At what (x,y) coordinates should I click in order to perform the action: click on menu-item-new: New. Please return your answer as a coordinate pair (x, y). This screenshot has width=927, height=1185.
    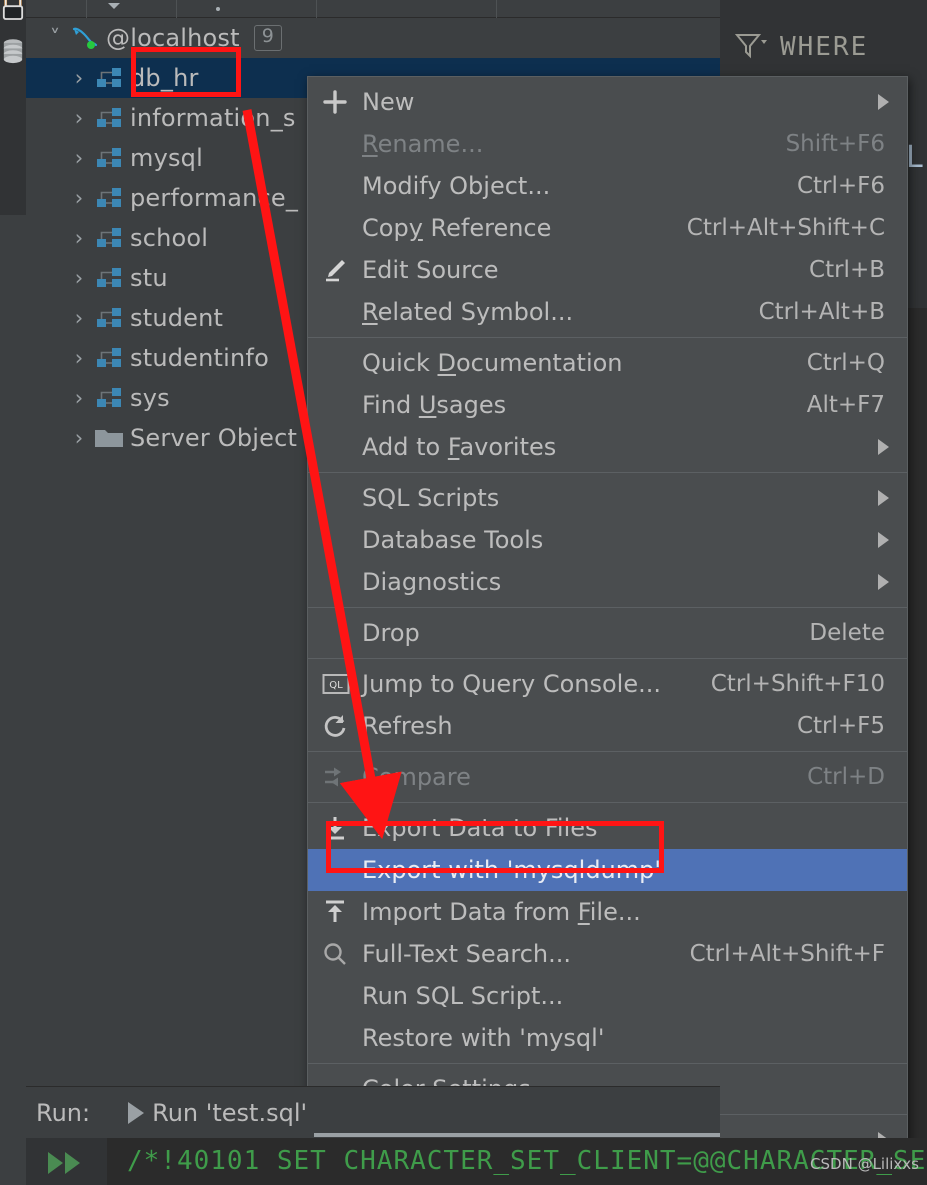
    Looking at the image, I should click on (607, 102).